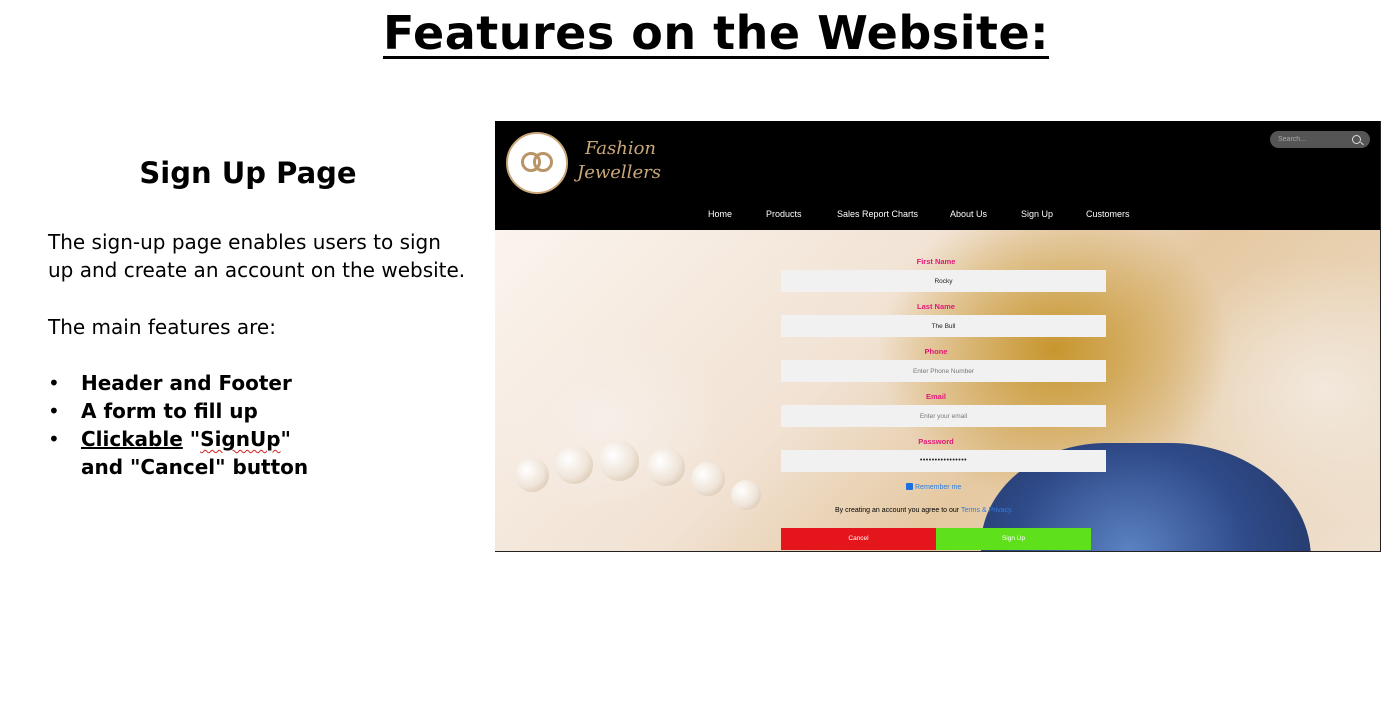  What do you see at coordinates (877, 214) in the screenshot?
I see `nav-sales-report-charts: Sales Report Charts` at bounding box center [877, 214].